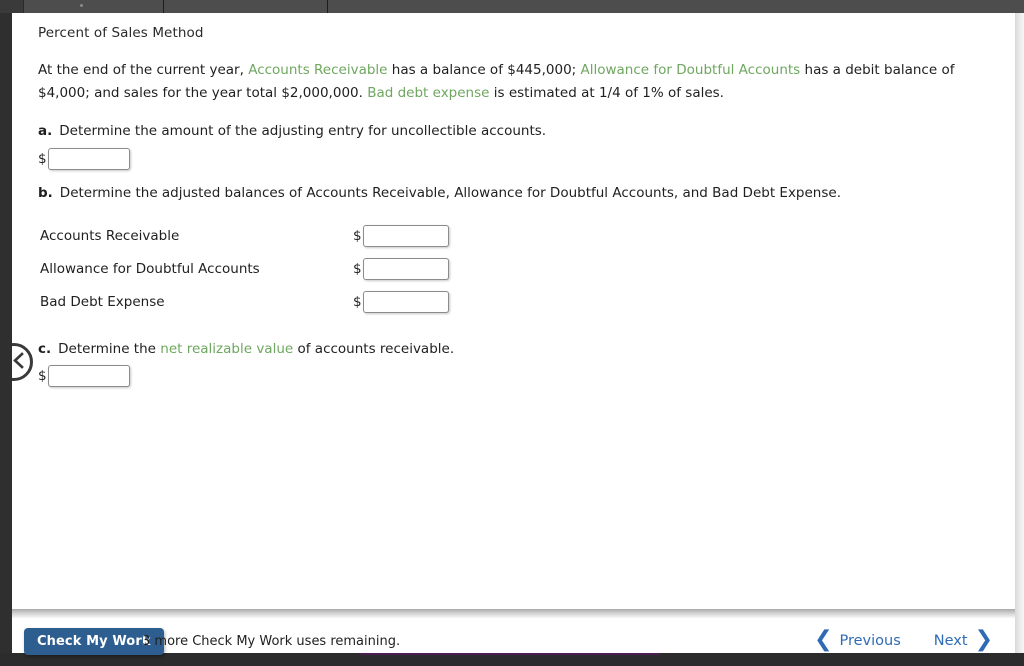  Describe the element at coordinates (102, 301) in the screenshot. I see `row-label-bad-debt-expense: Bad Debt Expense` at that location.